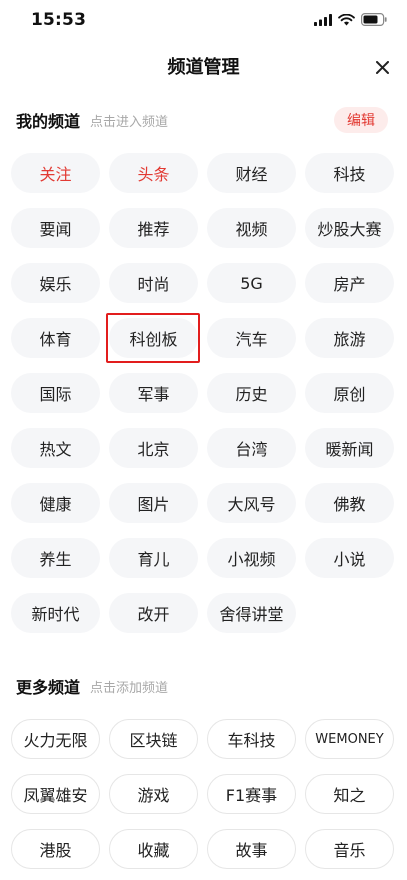 The image size is (407, 880). What do you see at coordinates (349, 503) in the screenshot?
I see `channel-chip: 佛教` at bounding box center [349, 503].